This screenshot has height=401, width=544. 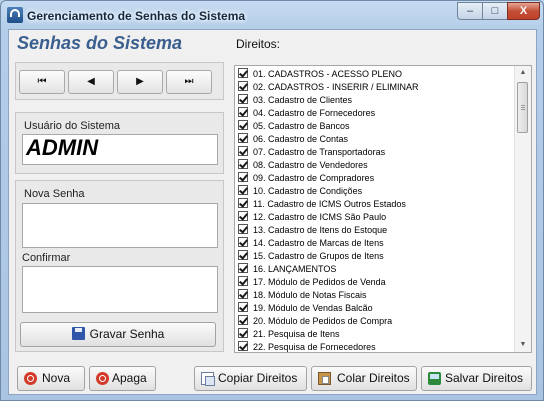 I want to click on permission-item: 19. Módulo de Vendas Balcão, so click(x=305, y=308).